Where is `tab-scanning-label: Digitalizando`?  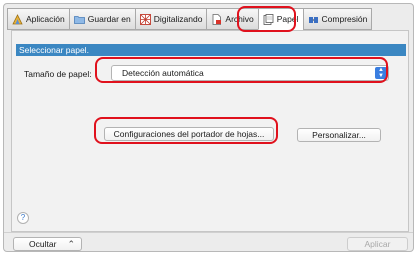 tab-scanning-label: Digitalizando is located at coordinates (178, 19).